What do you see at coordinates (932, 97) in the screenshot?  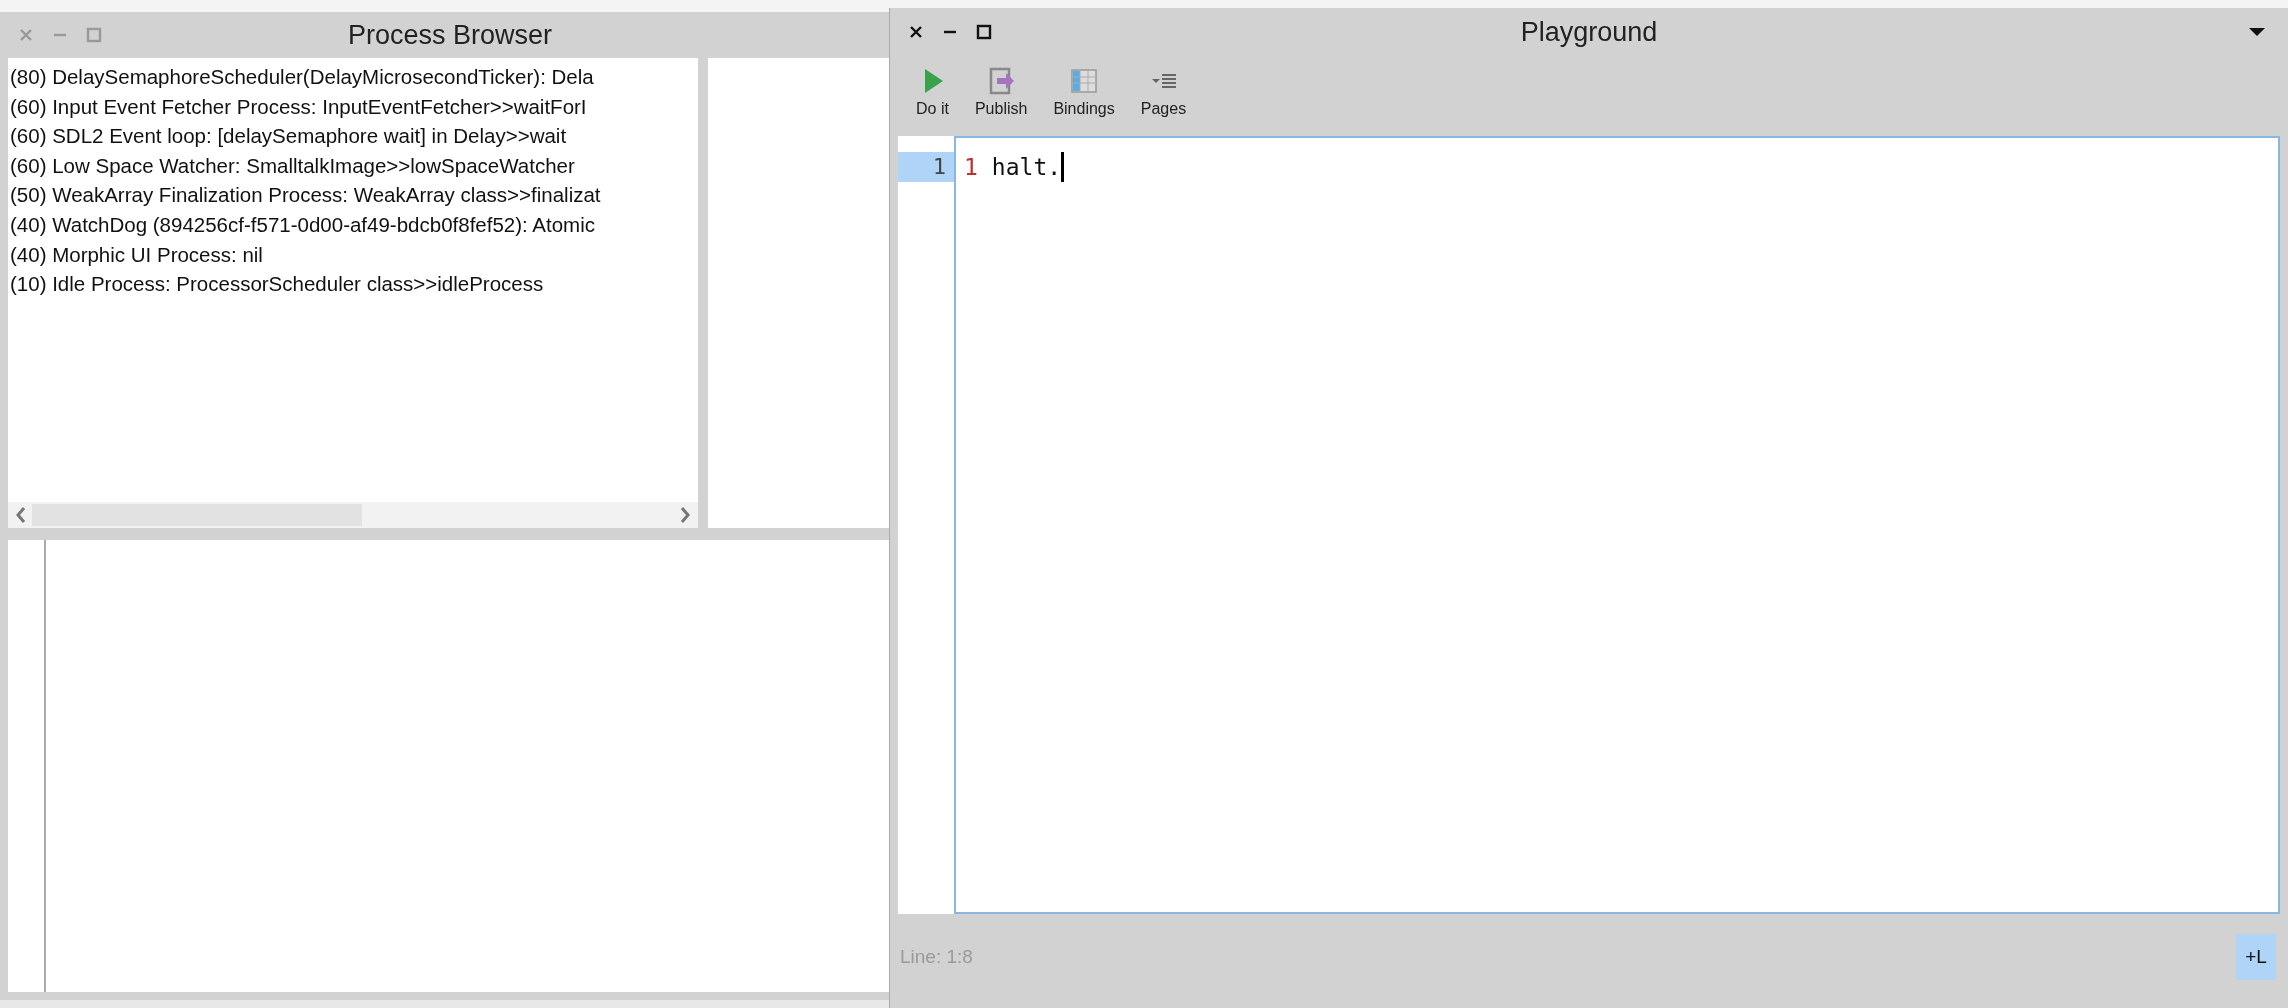 I see `toolbar-button: Do it` at bounding box center [932, 97].